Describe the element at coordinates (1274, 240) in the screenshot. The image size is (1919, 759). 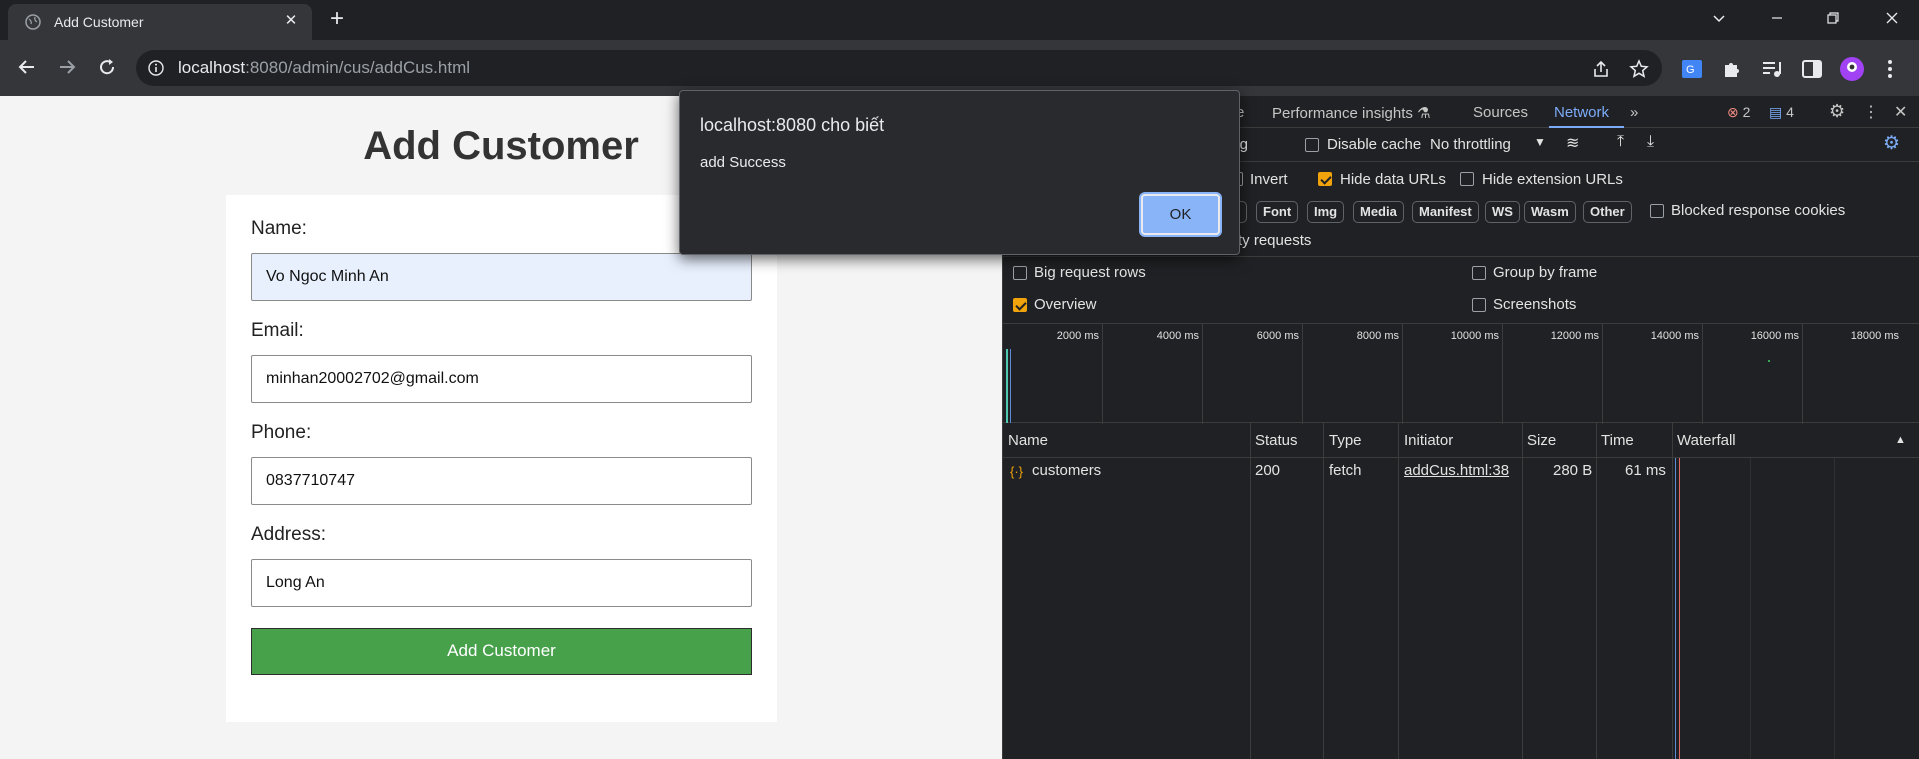
I see `third-party-requests-label: ty requests` at that location.